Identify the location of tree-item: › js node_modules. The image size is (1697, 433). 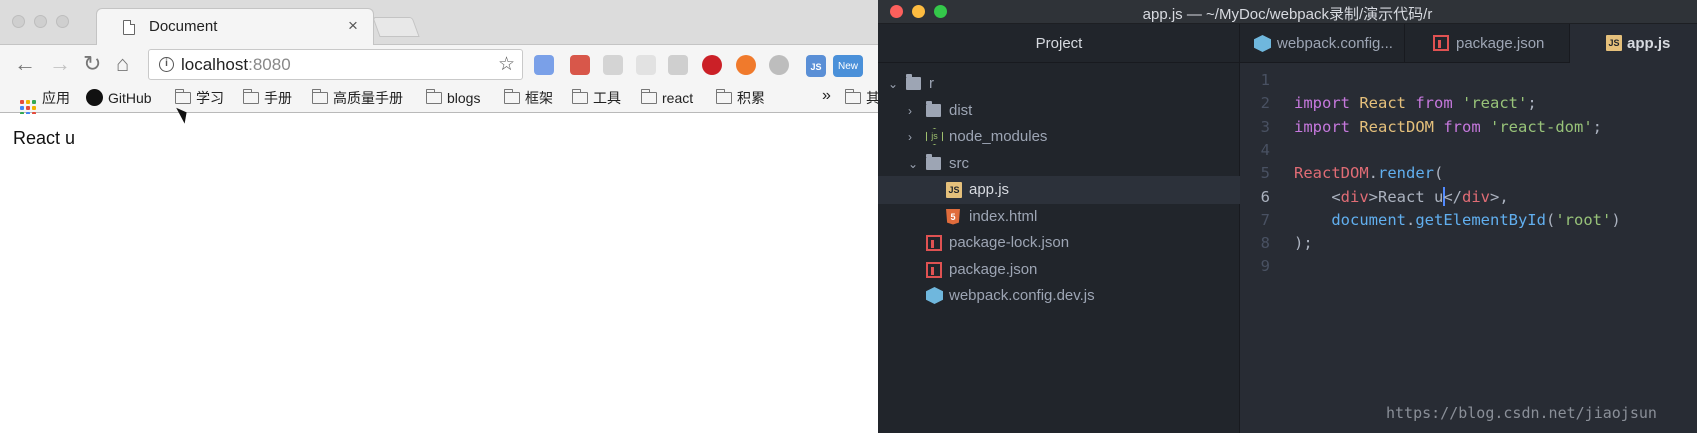
(1059, 137).